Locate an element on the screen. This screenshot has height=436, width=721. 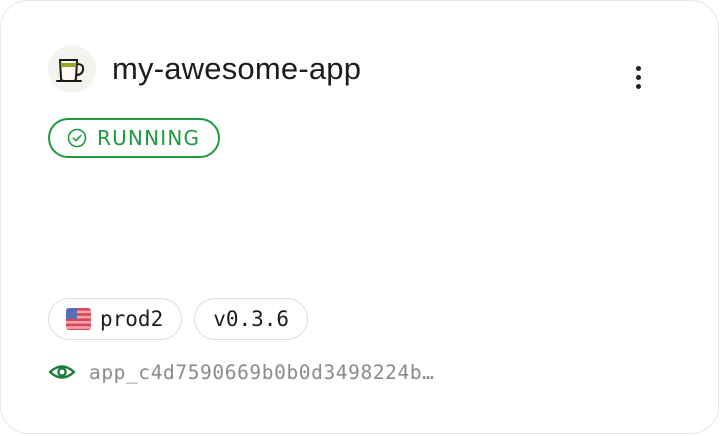
environment-tag: prod2 is located at coordinates (115, 319).